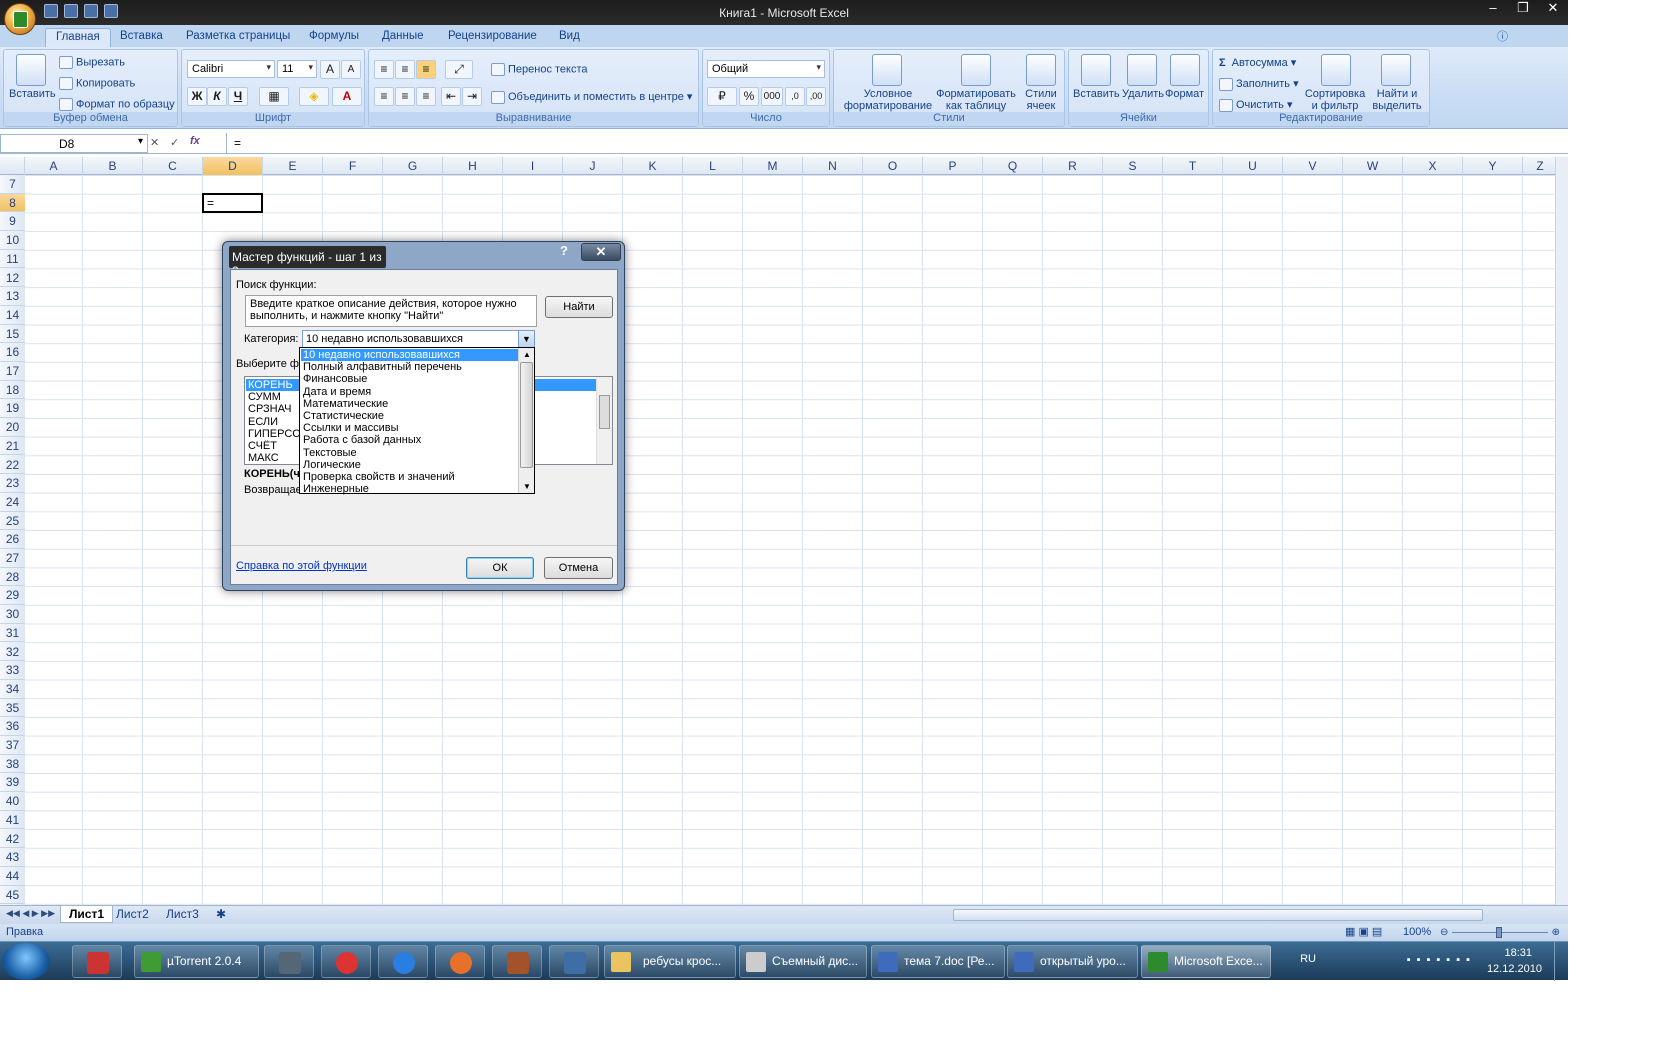 The image size is (1680, 1050). What do you see at coordinates (1255, 105) in the screenshot?
I see `clear-button: Очистить ▾` at bounding box center [1255, 105].